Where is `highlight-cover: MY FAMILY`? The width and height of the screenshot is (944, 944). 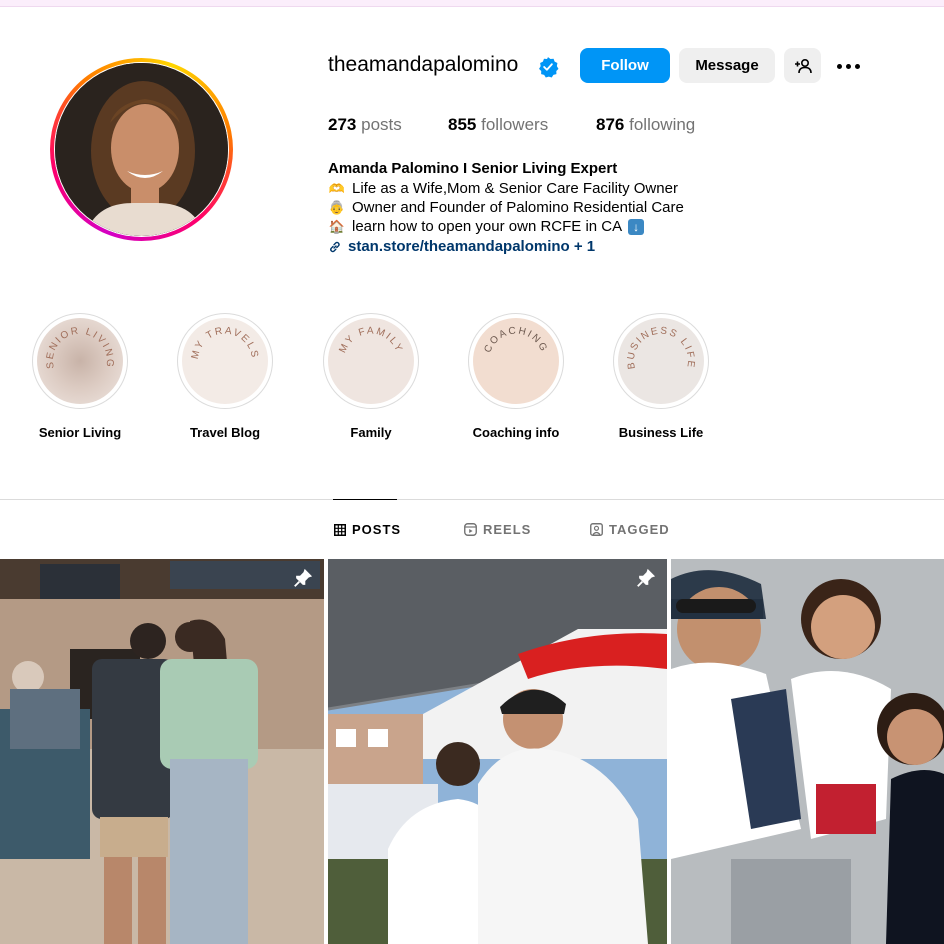 highlight-cover: MY FAMILY is located at coordinates (371, 361).